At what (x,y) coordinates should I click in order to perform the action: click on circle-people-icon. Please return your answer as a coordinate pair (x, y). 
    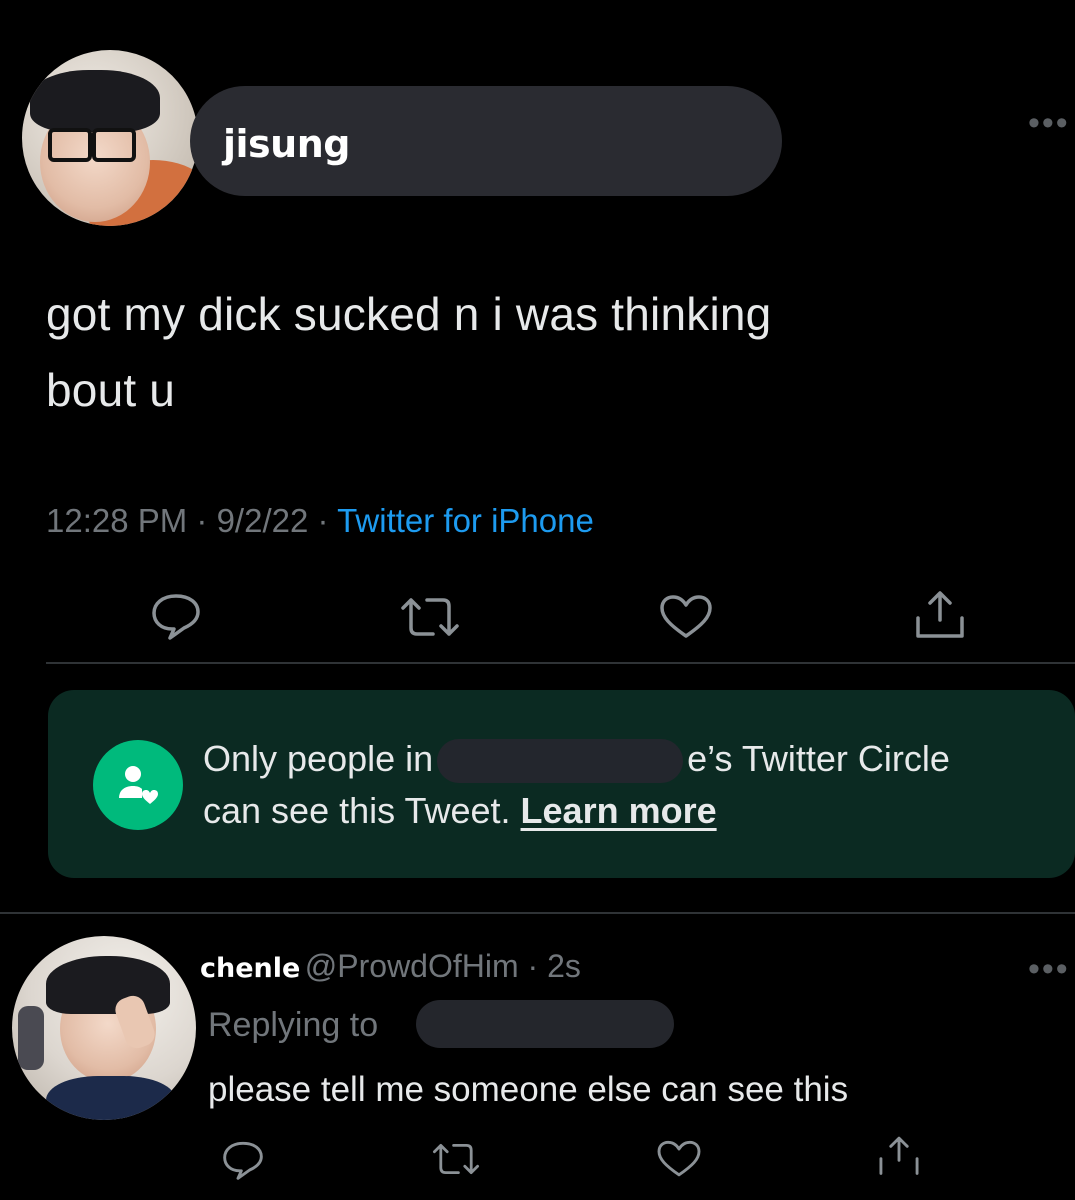
    Looking at the image, I should click on (138, 785).